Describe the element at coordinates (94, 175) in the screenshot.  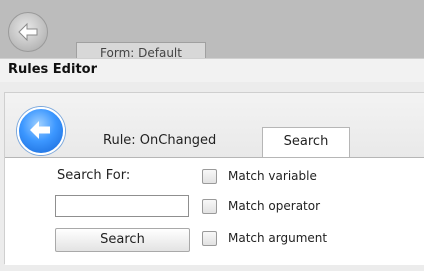
I see `search-for-label: Search For:` at that location.